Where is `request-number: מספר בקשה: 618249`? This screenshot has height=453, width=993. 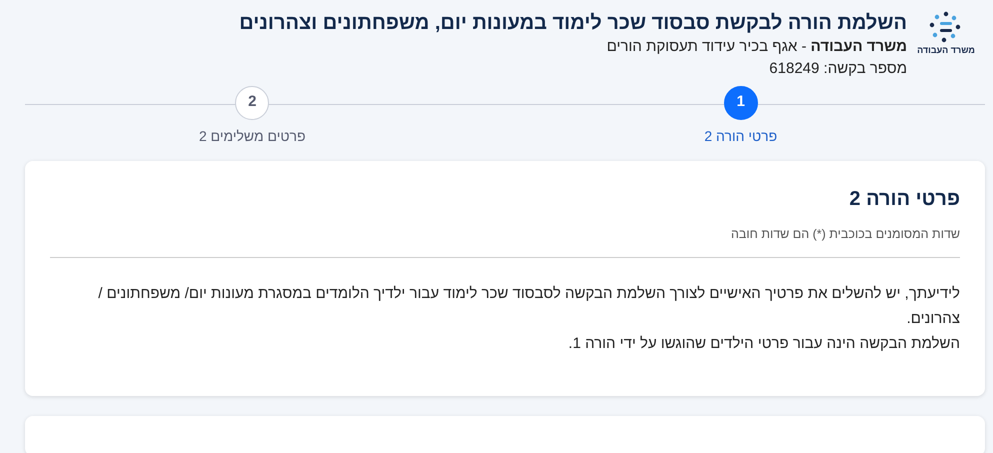
request-number: מספר בקשה: 618249 is located at coordinates (837, 68).